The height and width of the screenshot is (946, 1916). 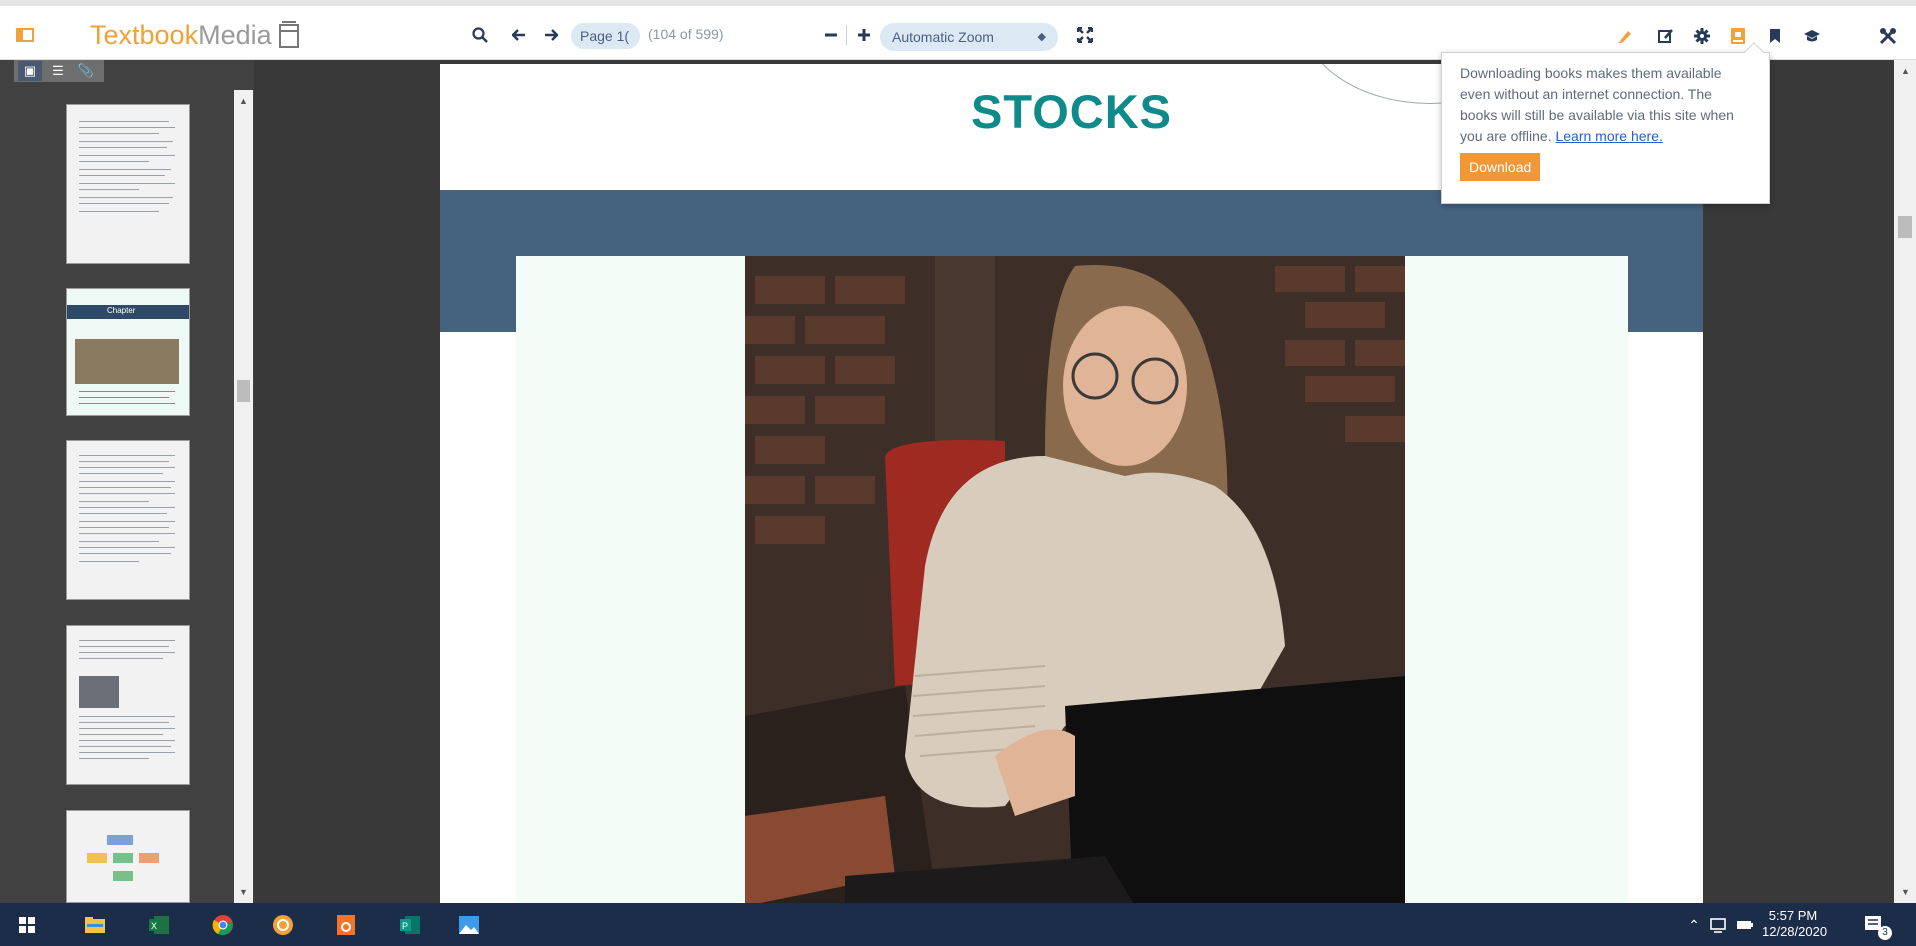 I want to click on learn-more-link: Learn more here., so click(x=1608, y=136).